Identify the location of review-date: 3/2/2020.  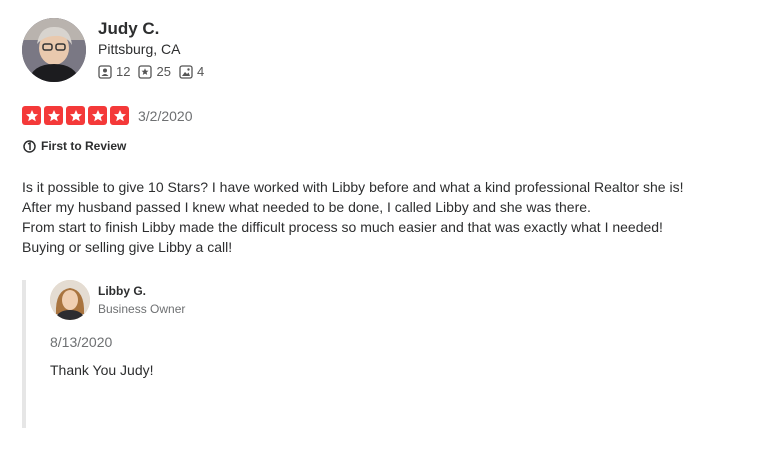
(165, 115).